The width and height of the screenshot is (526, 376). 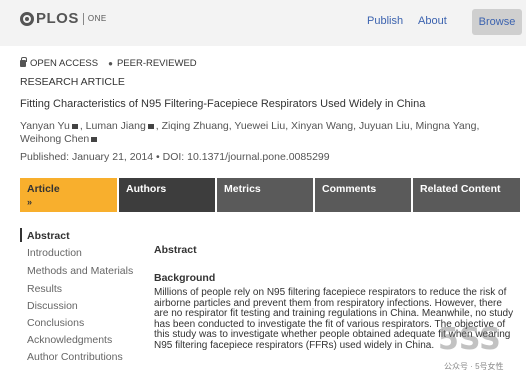 I want to click on logo-text: PLOS, so click(x=57, y=18).